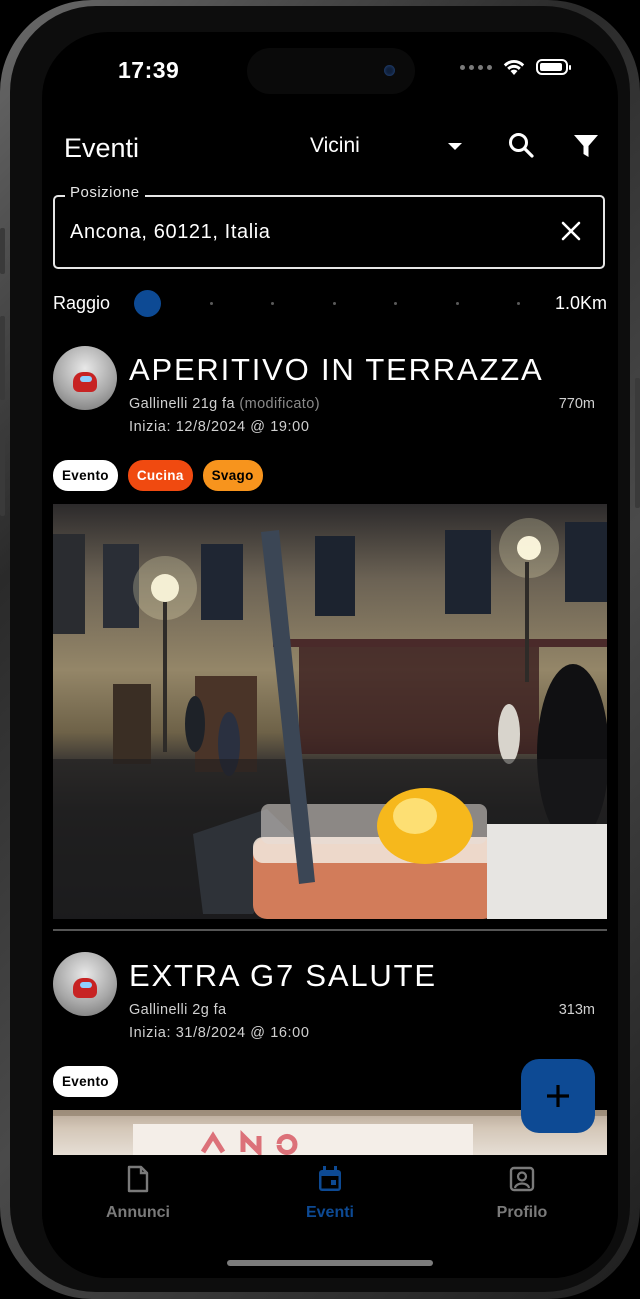 This screenshot has height=1299, width=640. I want to click on calendar-icon, so click(330, 1178).